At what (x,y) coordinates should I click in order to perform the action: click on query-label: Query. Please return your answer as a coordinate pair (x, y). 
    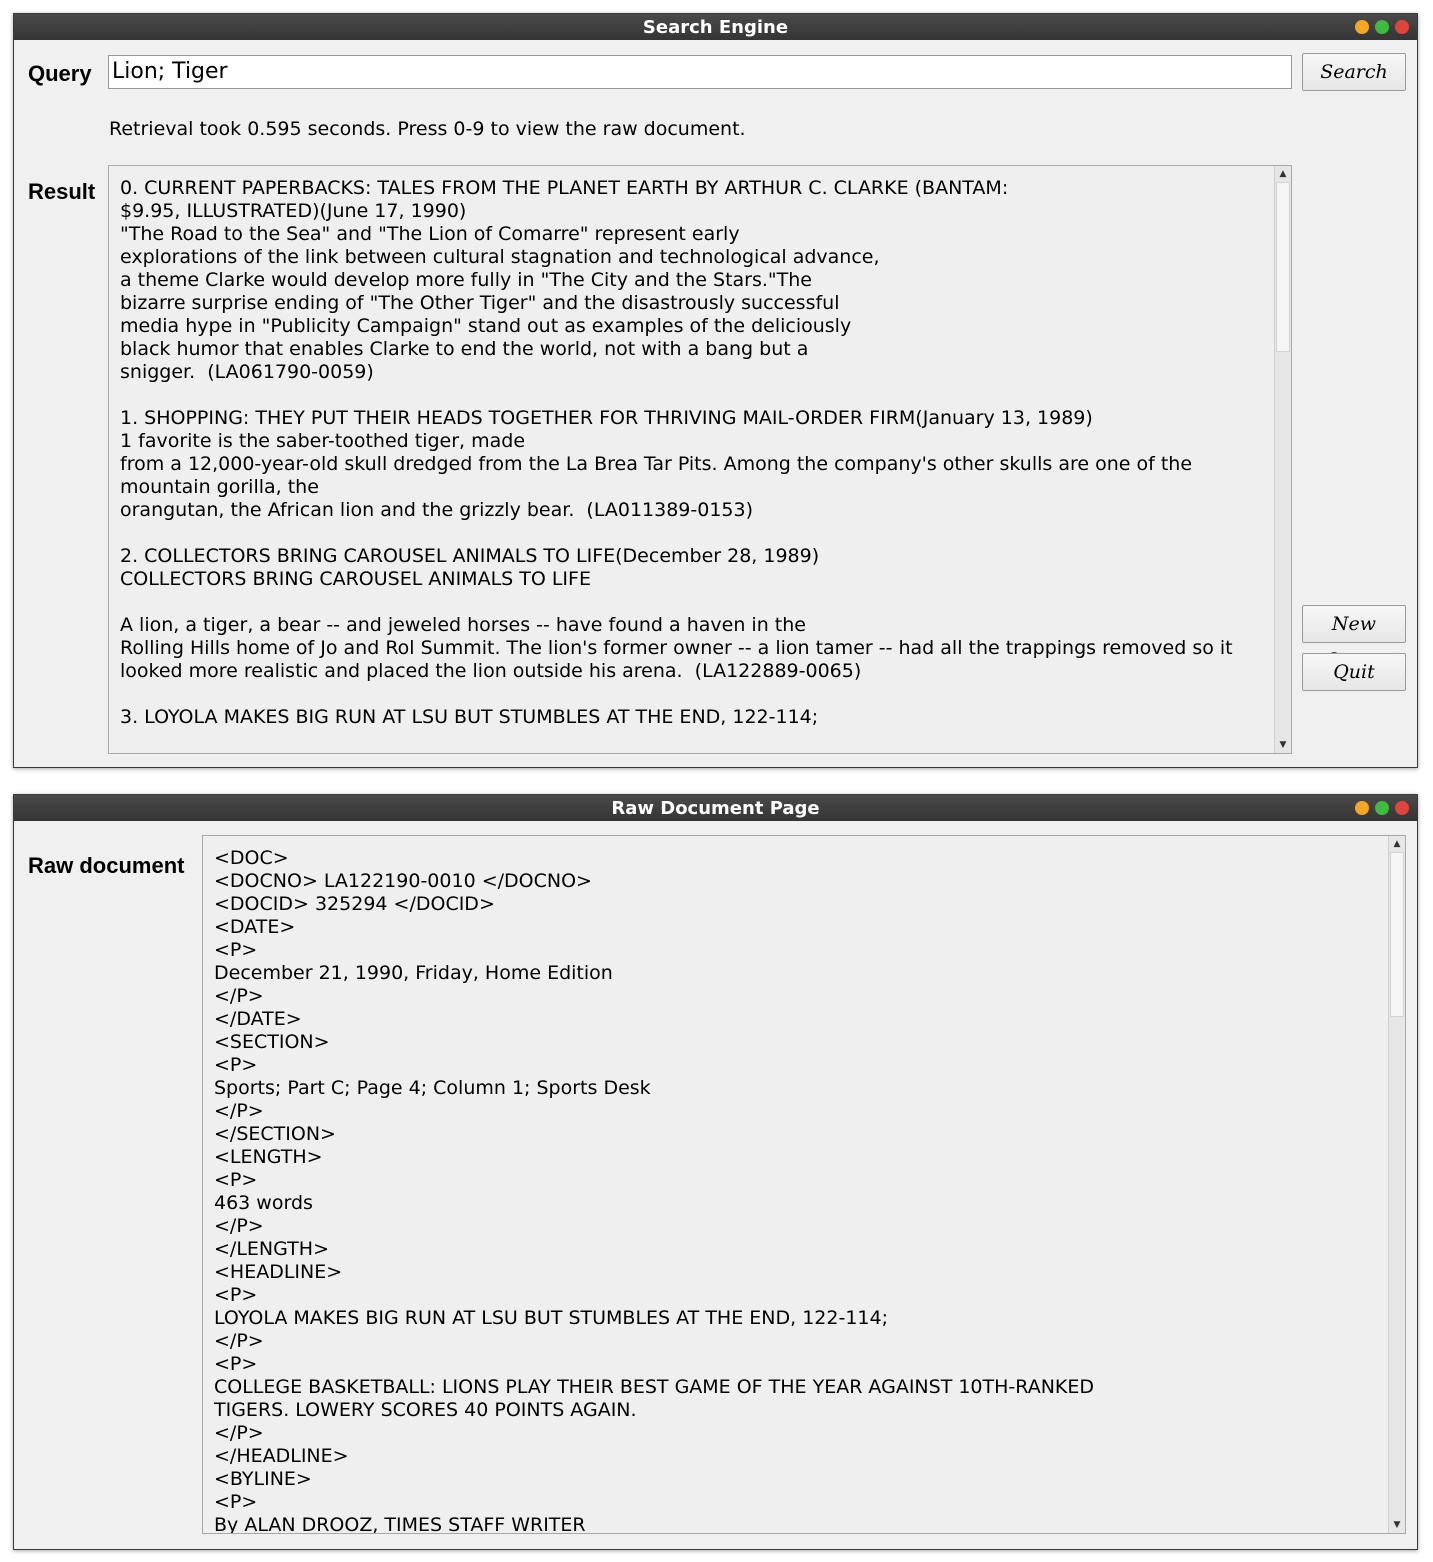
    Looking at the image, I should click on (60, 73).